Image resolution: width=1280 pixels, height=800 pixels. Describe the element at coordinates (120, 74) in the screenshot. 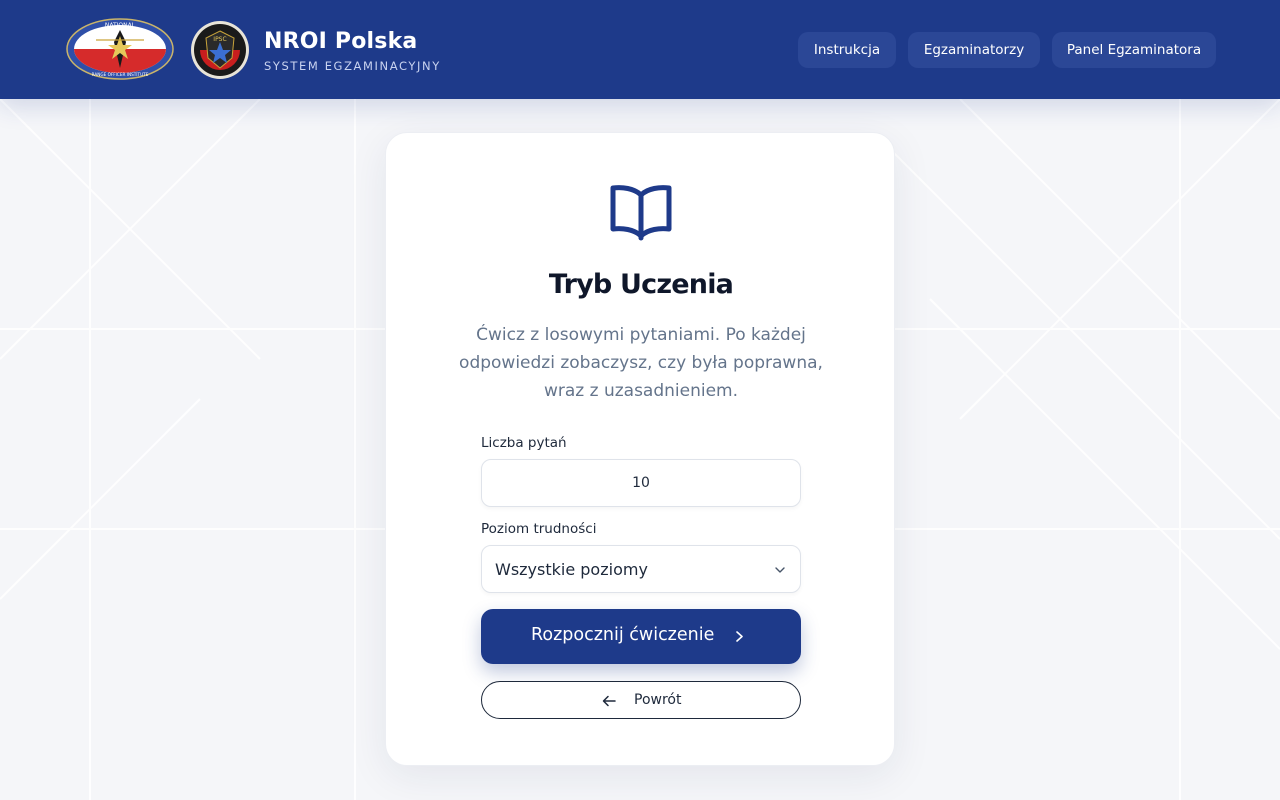

I see `nroi-logo-text-bottom: RANGE OFFICER INSTITUTE` at that location.